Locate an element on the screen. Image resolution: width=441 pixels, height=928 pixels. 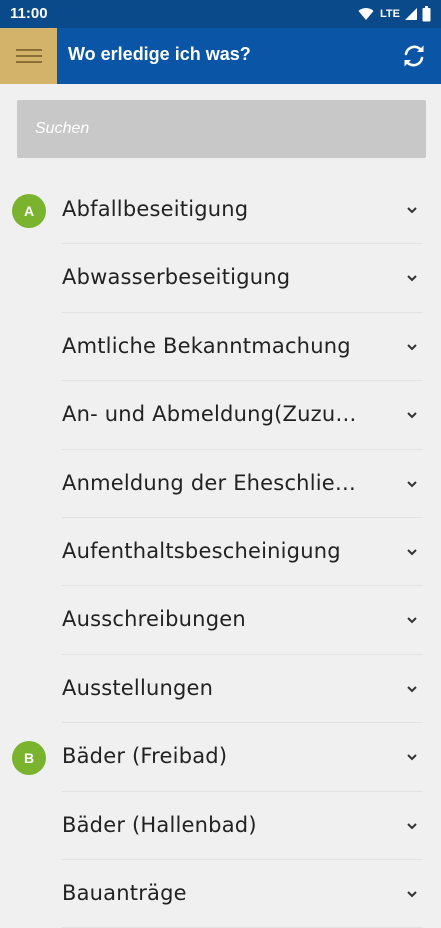
wifi-icon is located at coordinates (366, 14).